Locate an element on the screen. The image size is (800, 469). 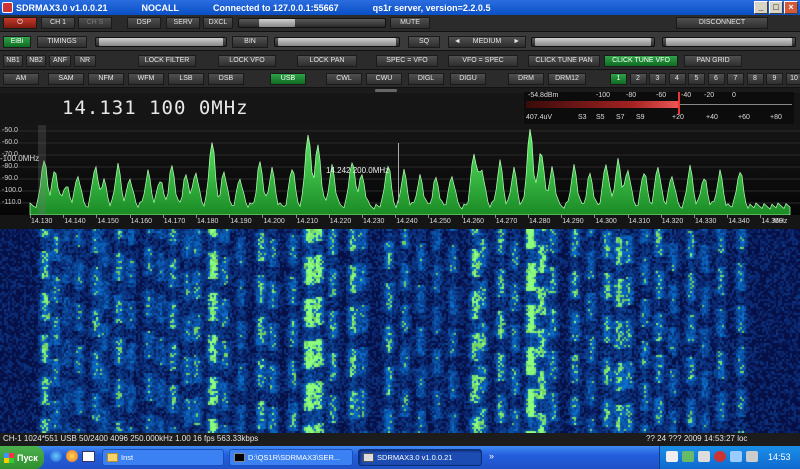
memory-10-button: 10 is located at coordinates (792, 79).